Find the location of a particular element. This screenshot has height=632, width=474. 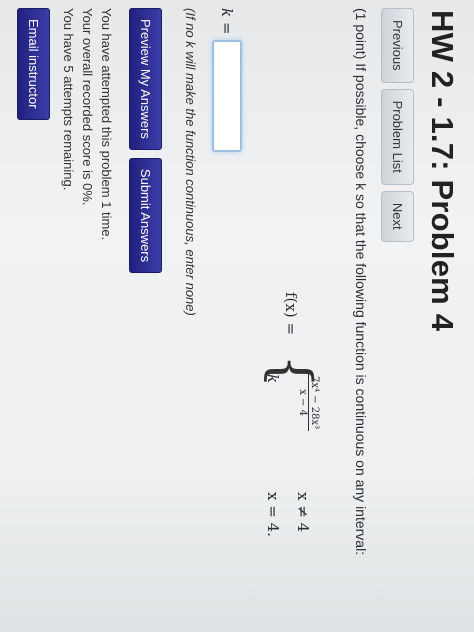

case-2-condition: x = 4. is located at coordinates (273, 514).